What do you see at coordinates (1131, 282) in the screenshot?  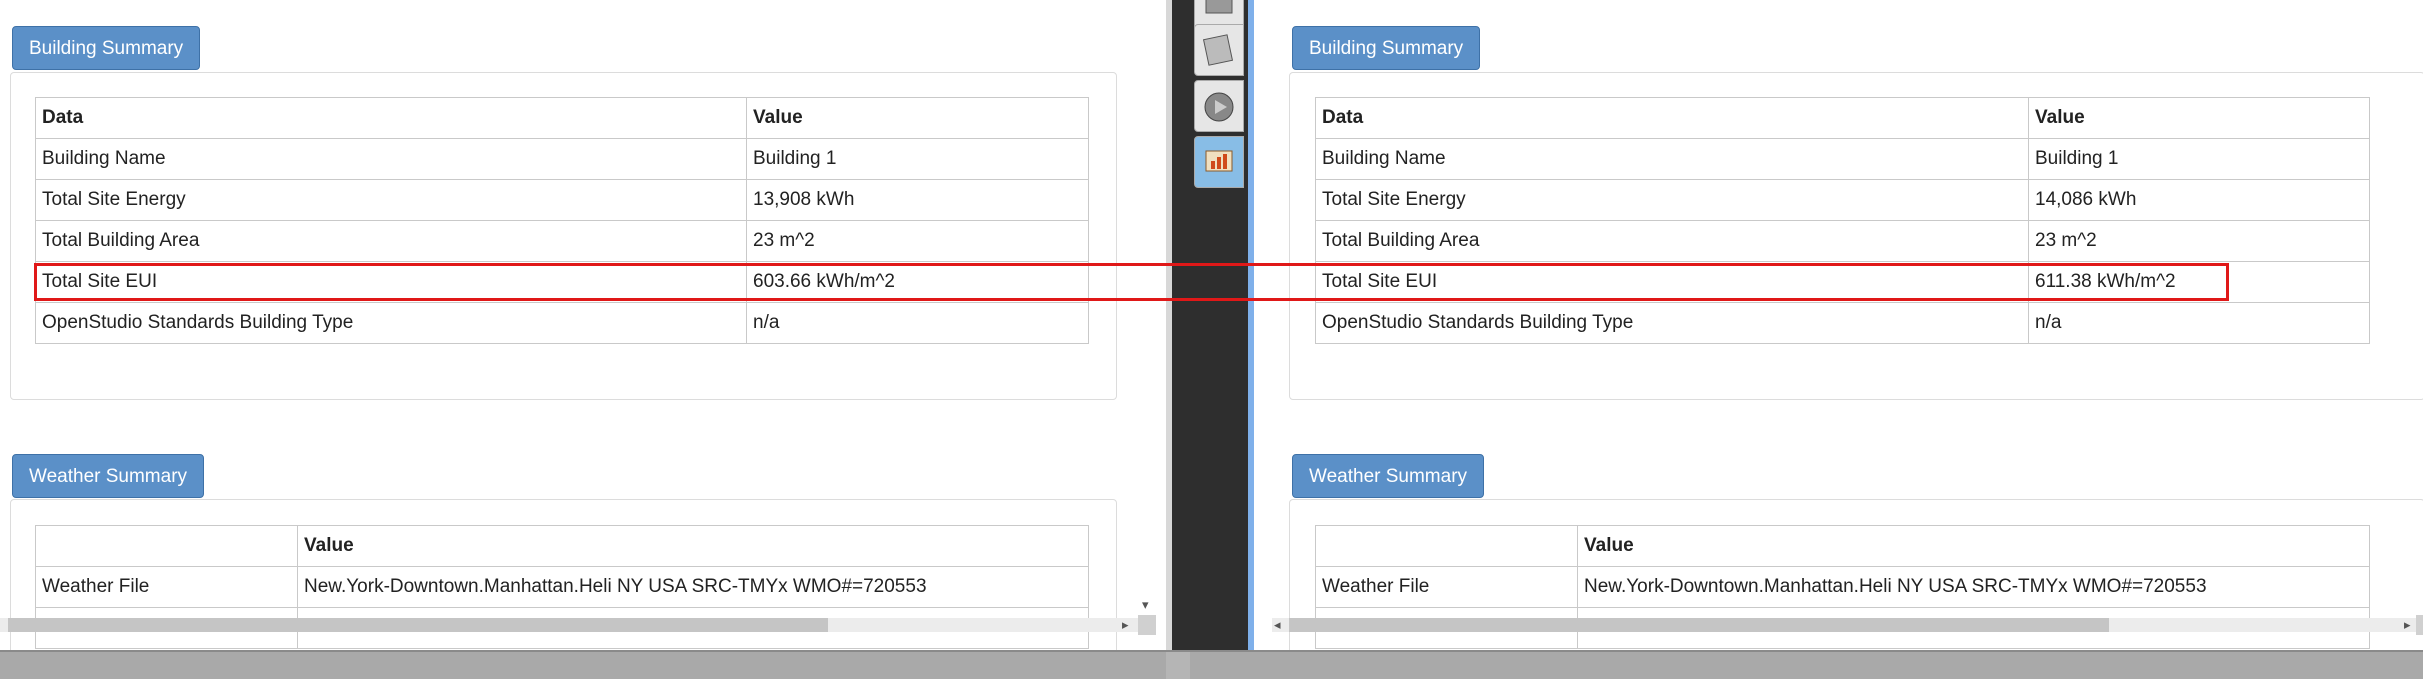 I see `highlight-box` at bounding box center [1131, 282].